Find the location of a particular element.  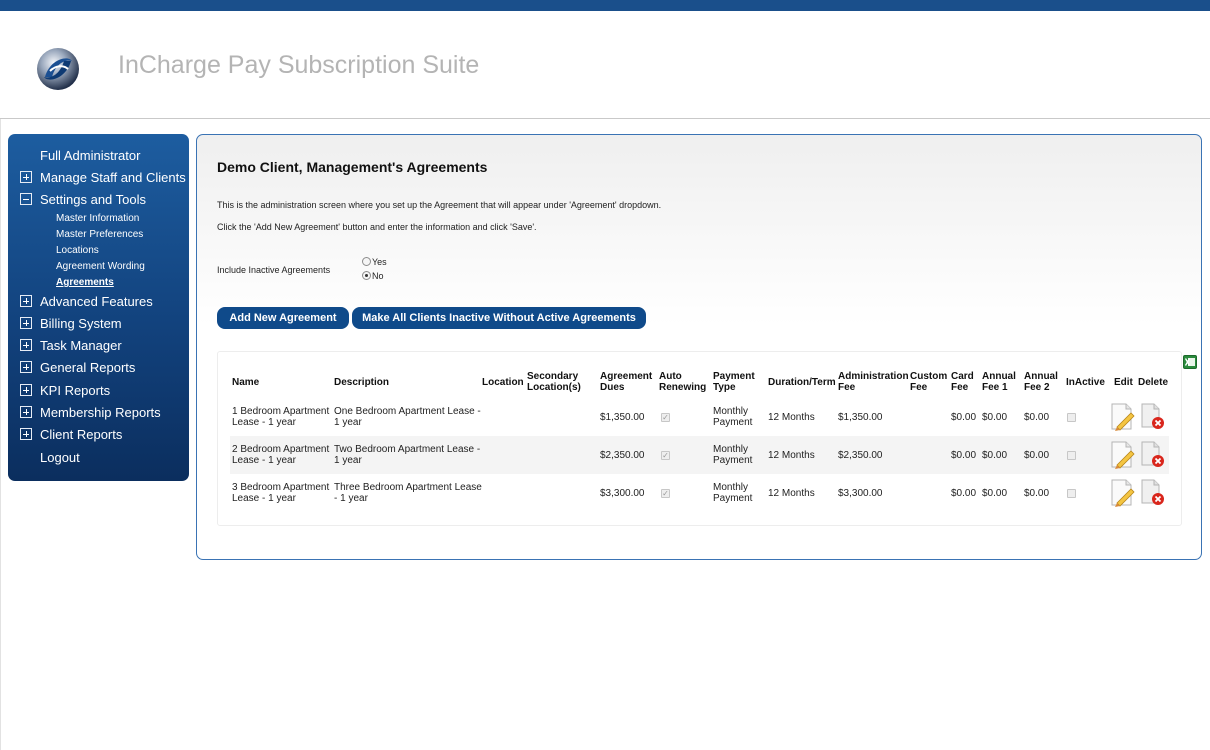

sidebar-item-kpi-reports: KPI Reports is located at coordinates (98, 391).